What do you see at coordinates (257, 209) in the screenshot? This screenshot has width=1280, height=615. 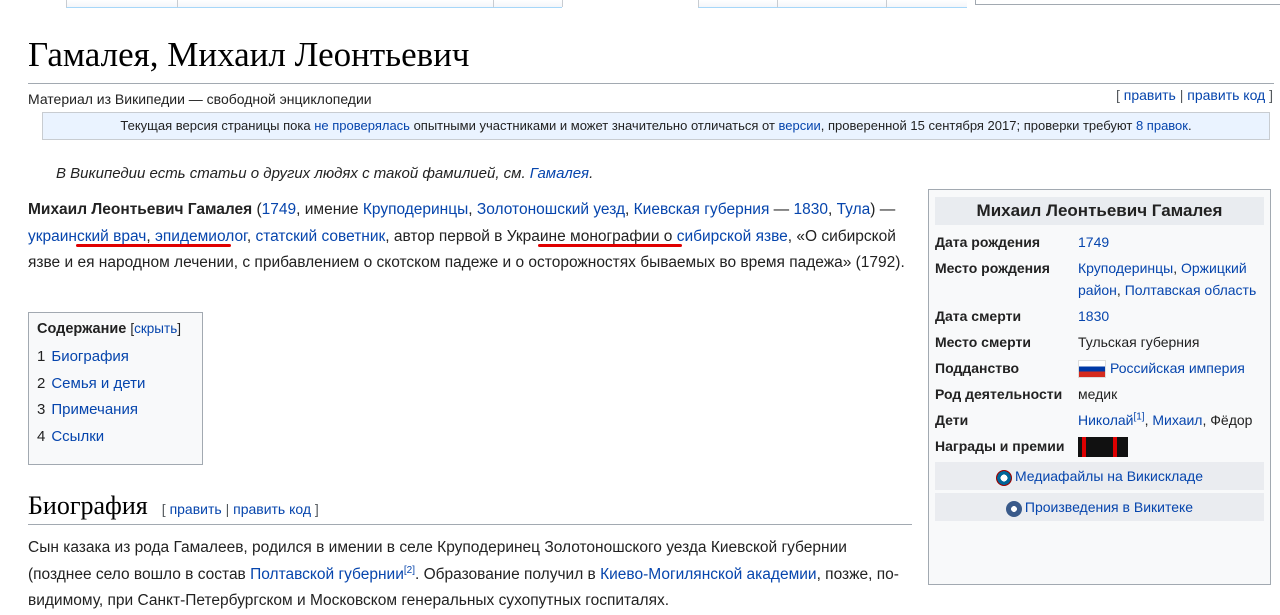 I see `lead-text: (` at bounding box center [257, 209].